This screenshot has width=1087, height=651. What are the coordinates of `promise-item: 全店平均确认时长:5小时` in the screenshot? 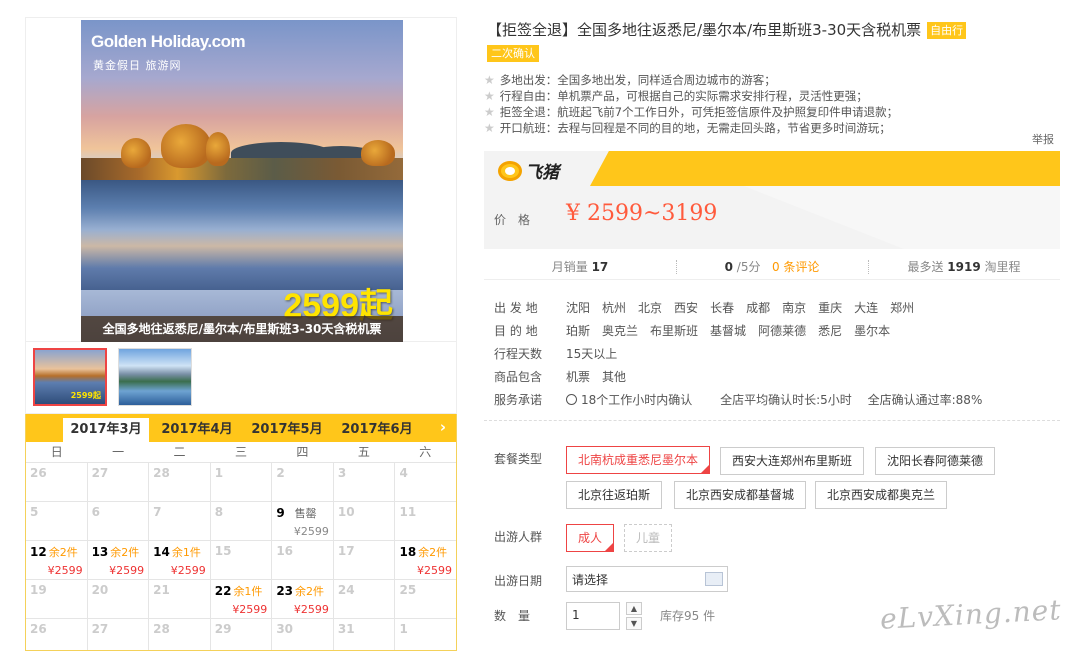 It's located at (786, 400).